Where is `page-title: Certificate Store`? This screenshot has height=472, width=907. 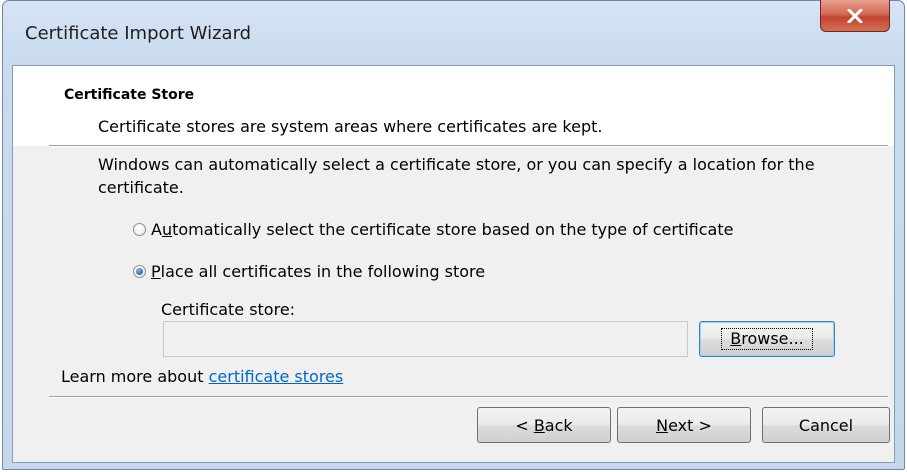
page-title: Certificate Store is located at coordinates (129, 95).